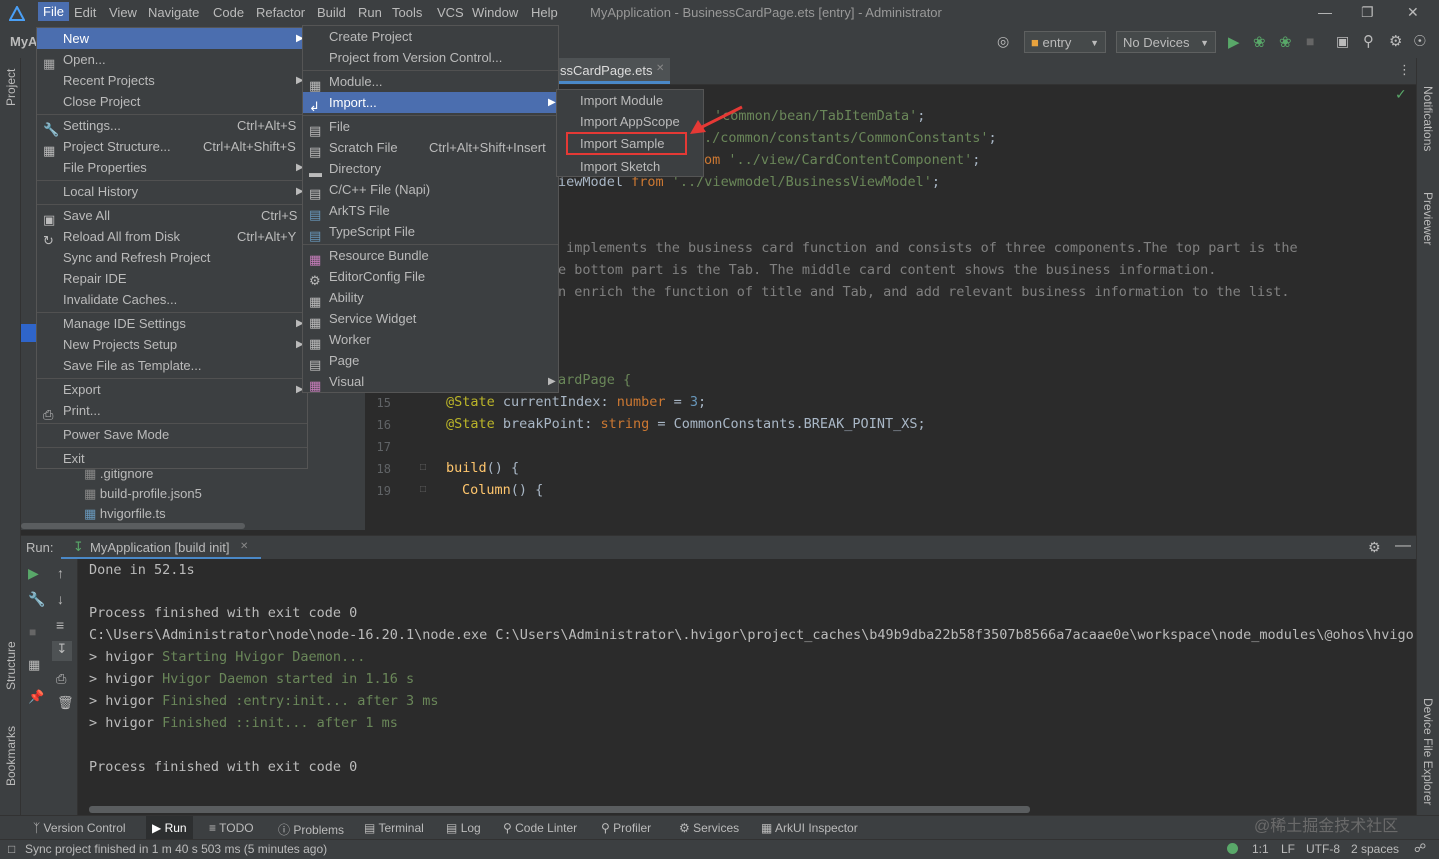 This screenshot has height=859, width=1439. Describe the element at coordinates (172, 216) in the screenshot. I see `menu-item-save-all: ▣ Save All Ctrl+S` at that location.